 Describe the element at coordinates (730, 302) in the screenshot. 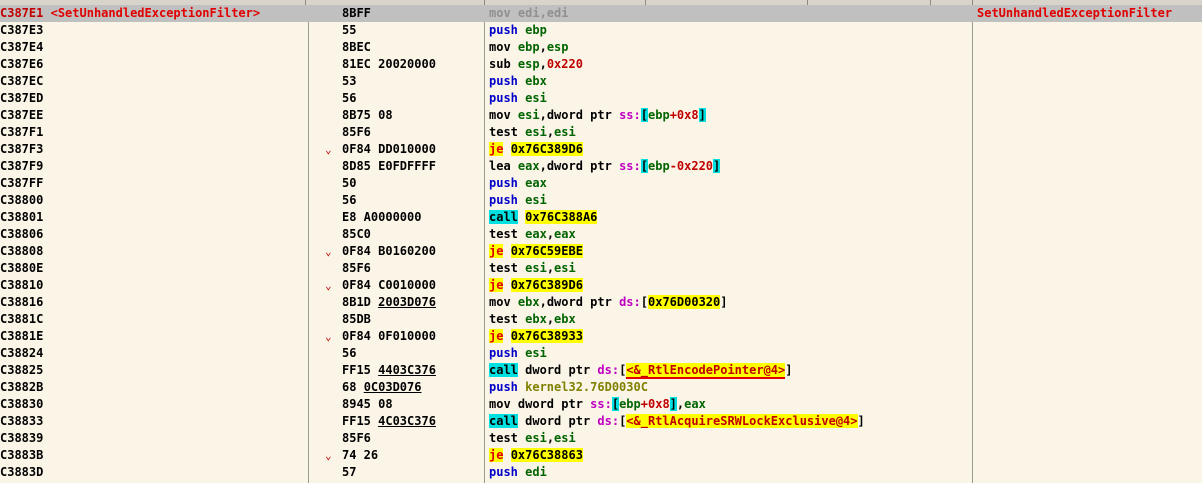

I see `disassembly-cell: mov ebx,dword ptr ds:[0x76D00320]` at that location.